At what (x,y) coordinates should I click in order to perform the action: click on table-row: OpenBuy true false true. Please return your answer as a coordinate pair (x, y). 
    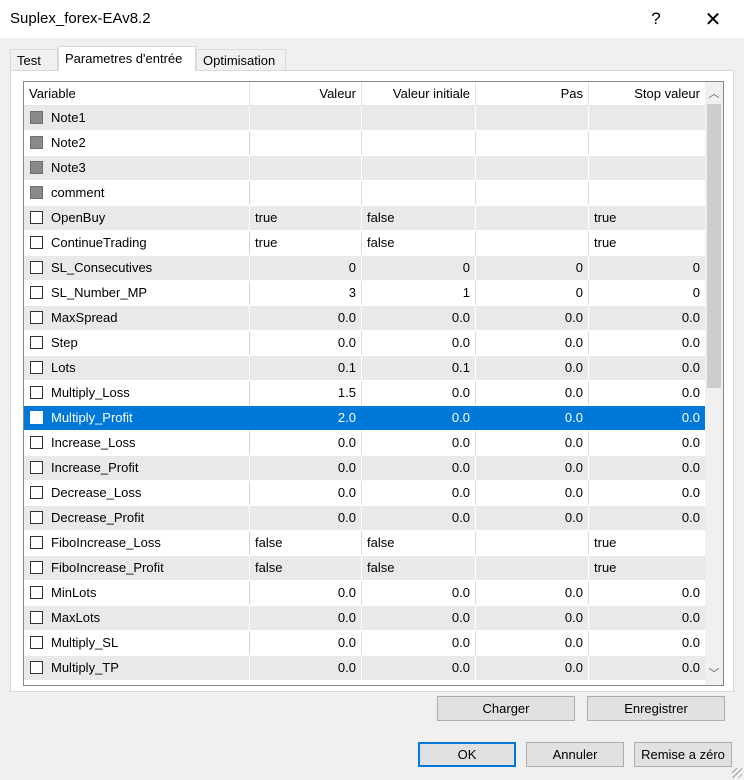
    Looking at the image, I should click on (364, 218).